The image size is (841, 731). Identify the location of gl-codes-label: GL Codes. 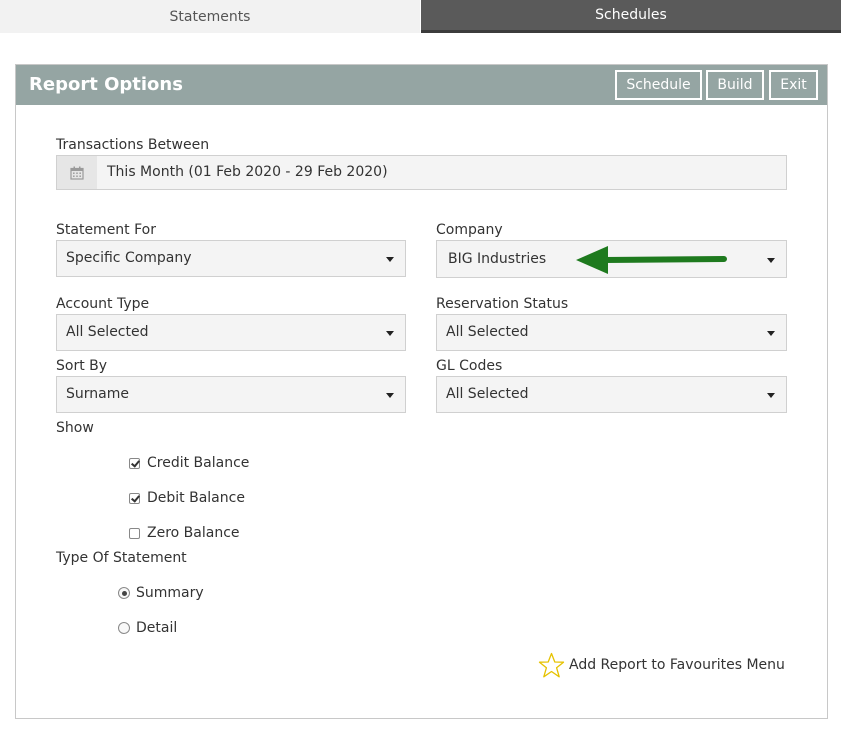
(469, 366).